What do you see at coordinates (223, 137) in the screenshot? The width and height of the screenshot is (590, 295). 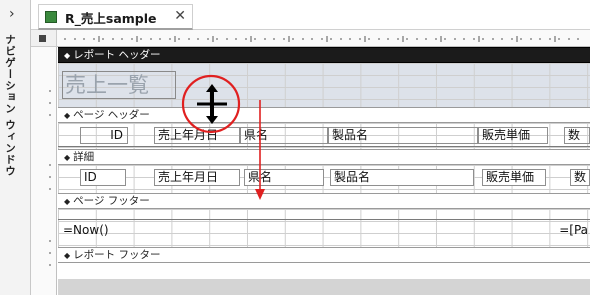 I see `annotation-overlay` at bounding box center [223, 137].